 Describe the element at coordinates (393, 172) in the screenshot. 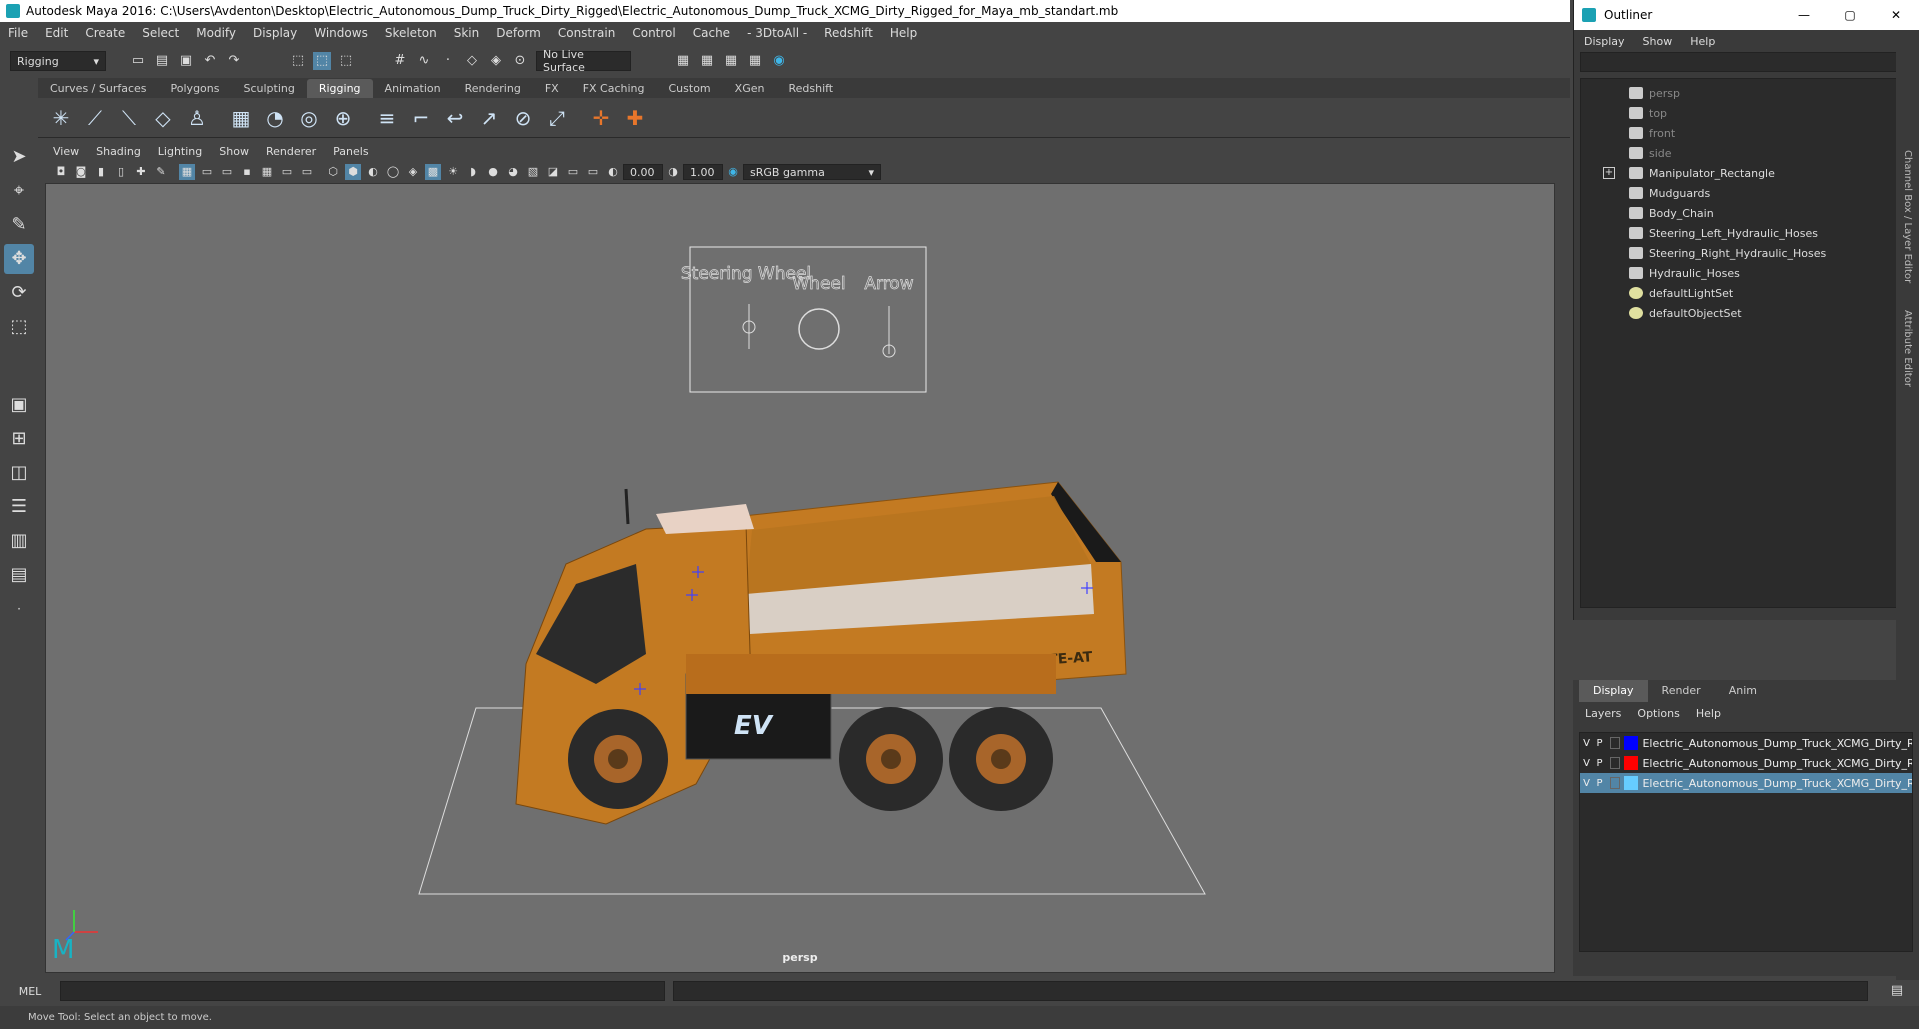

I see `default-material-icon: ◯` at that location.